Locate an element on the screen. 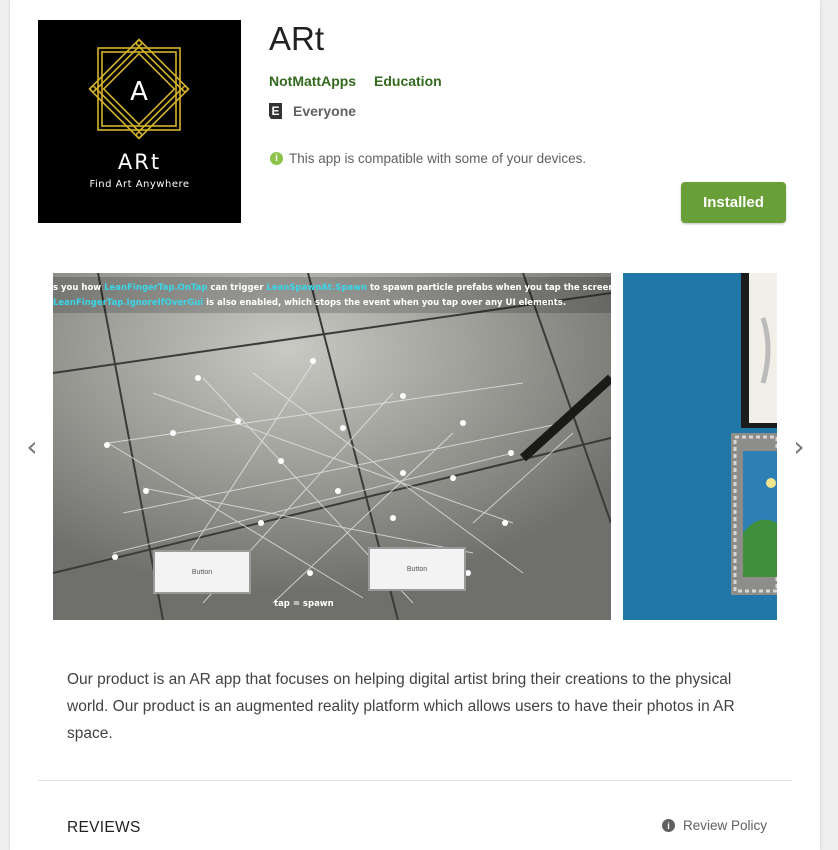 The width and height of the screenshot is (838, 850). chevron-left-icon: ‹ is located at coordinates (32, 447).